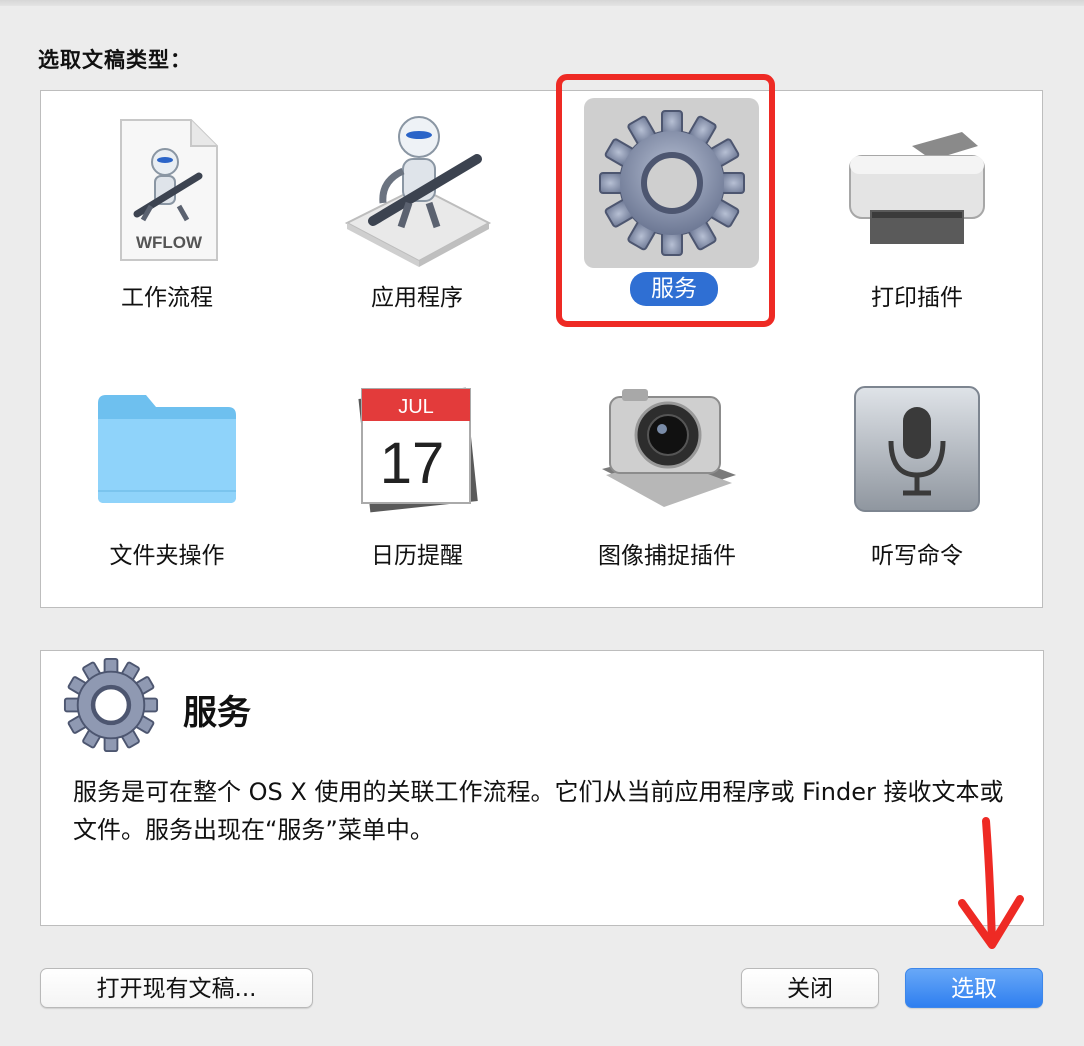 The width and height of the screenshot is (1084, 1046). I want to click on calendar-day: 17, so click(412, 463).